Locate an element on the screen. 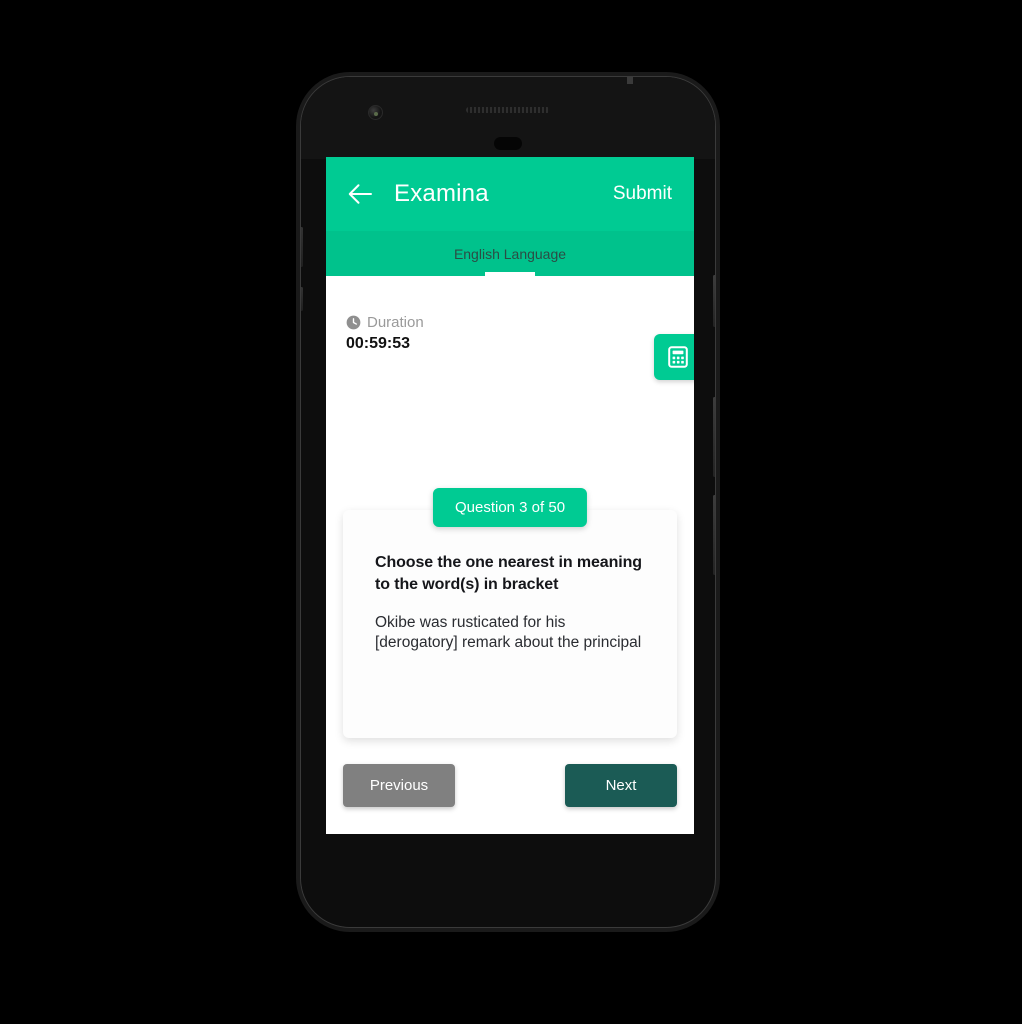  power-button is located at coordinates (714, 301).